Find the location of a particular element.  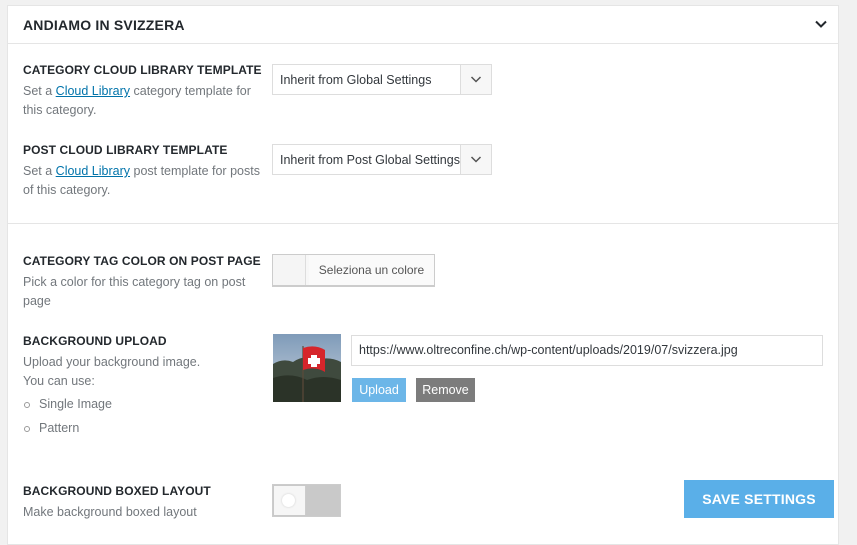

save-settings-button: SAVE SETTINGS is located at coordinates (759, 499).